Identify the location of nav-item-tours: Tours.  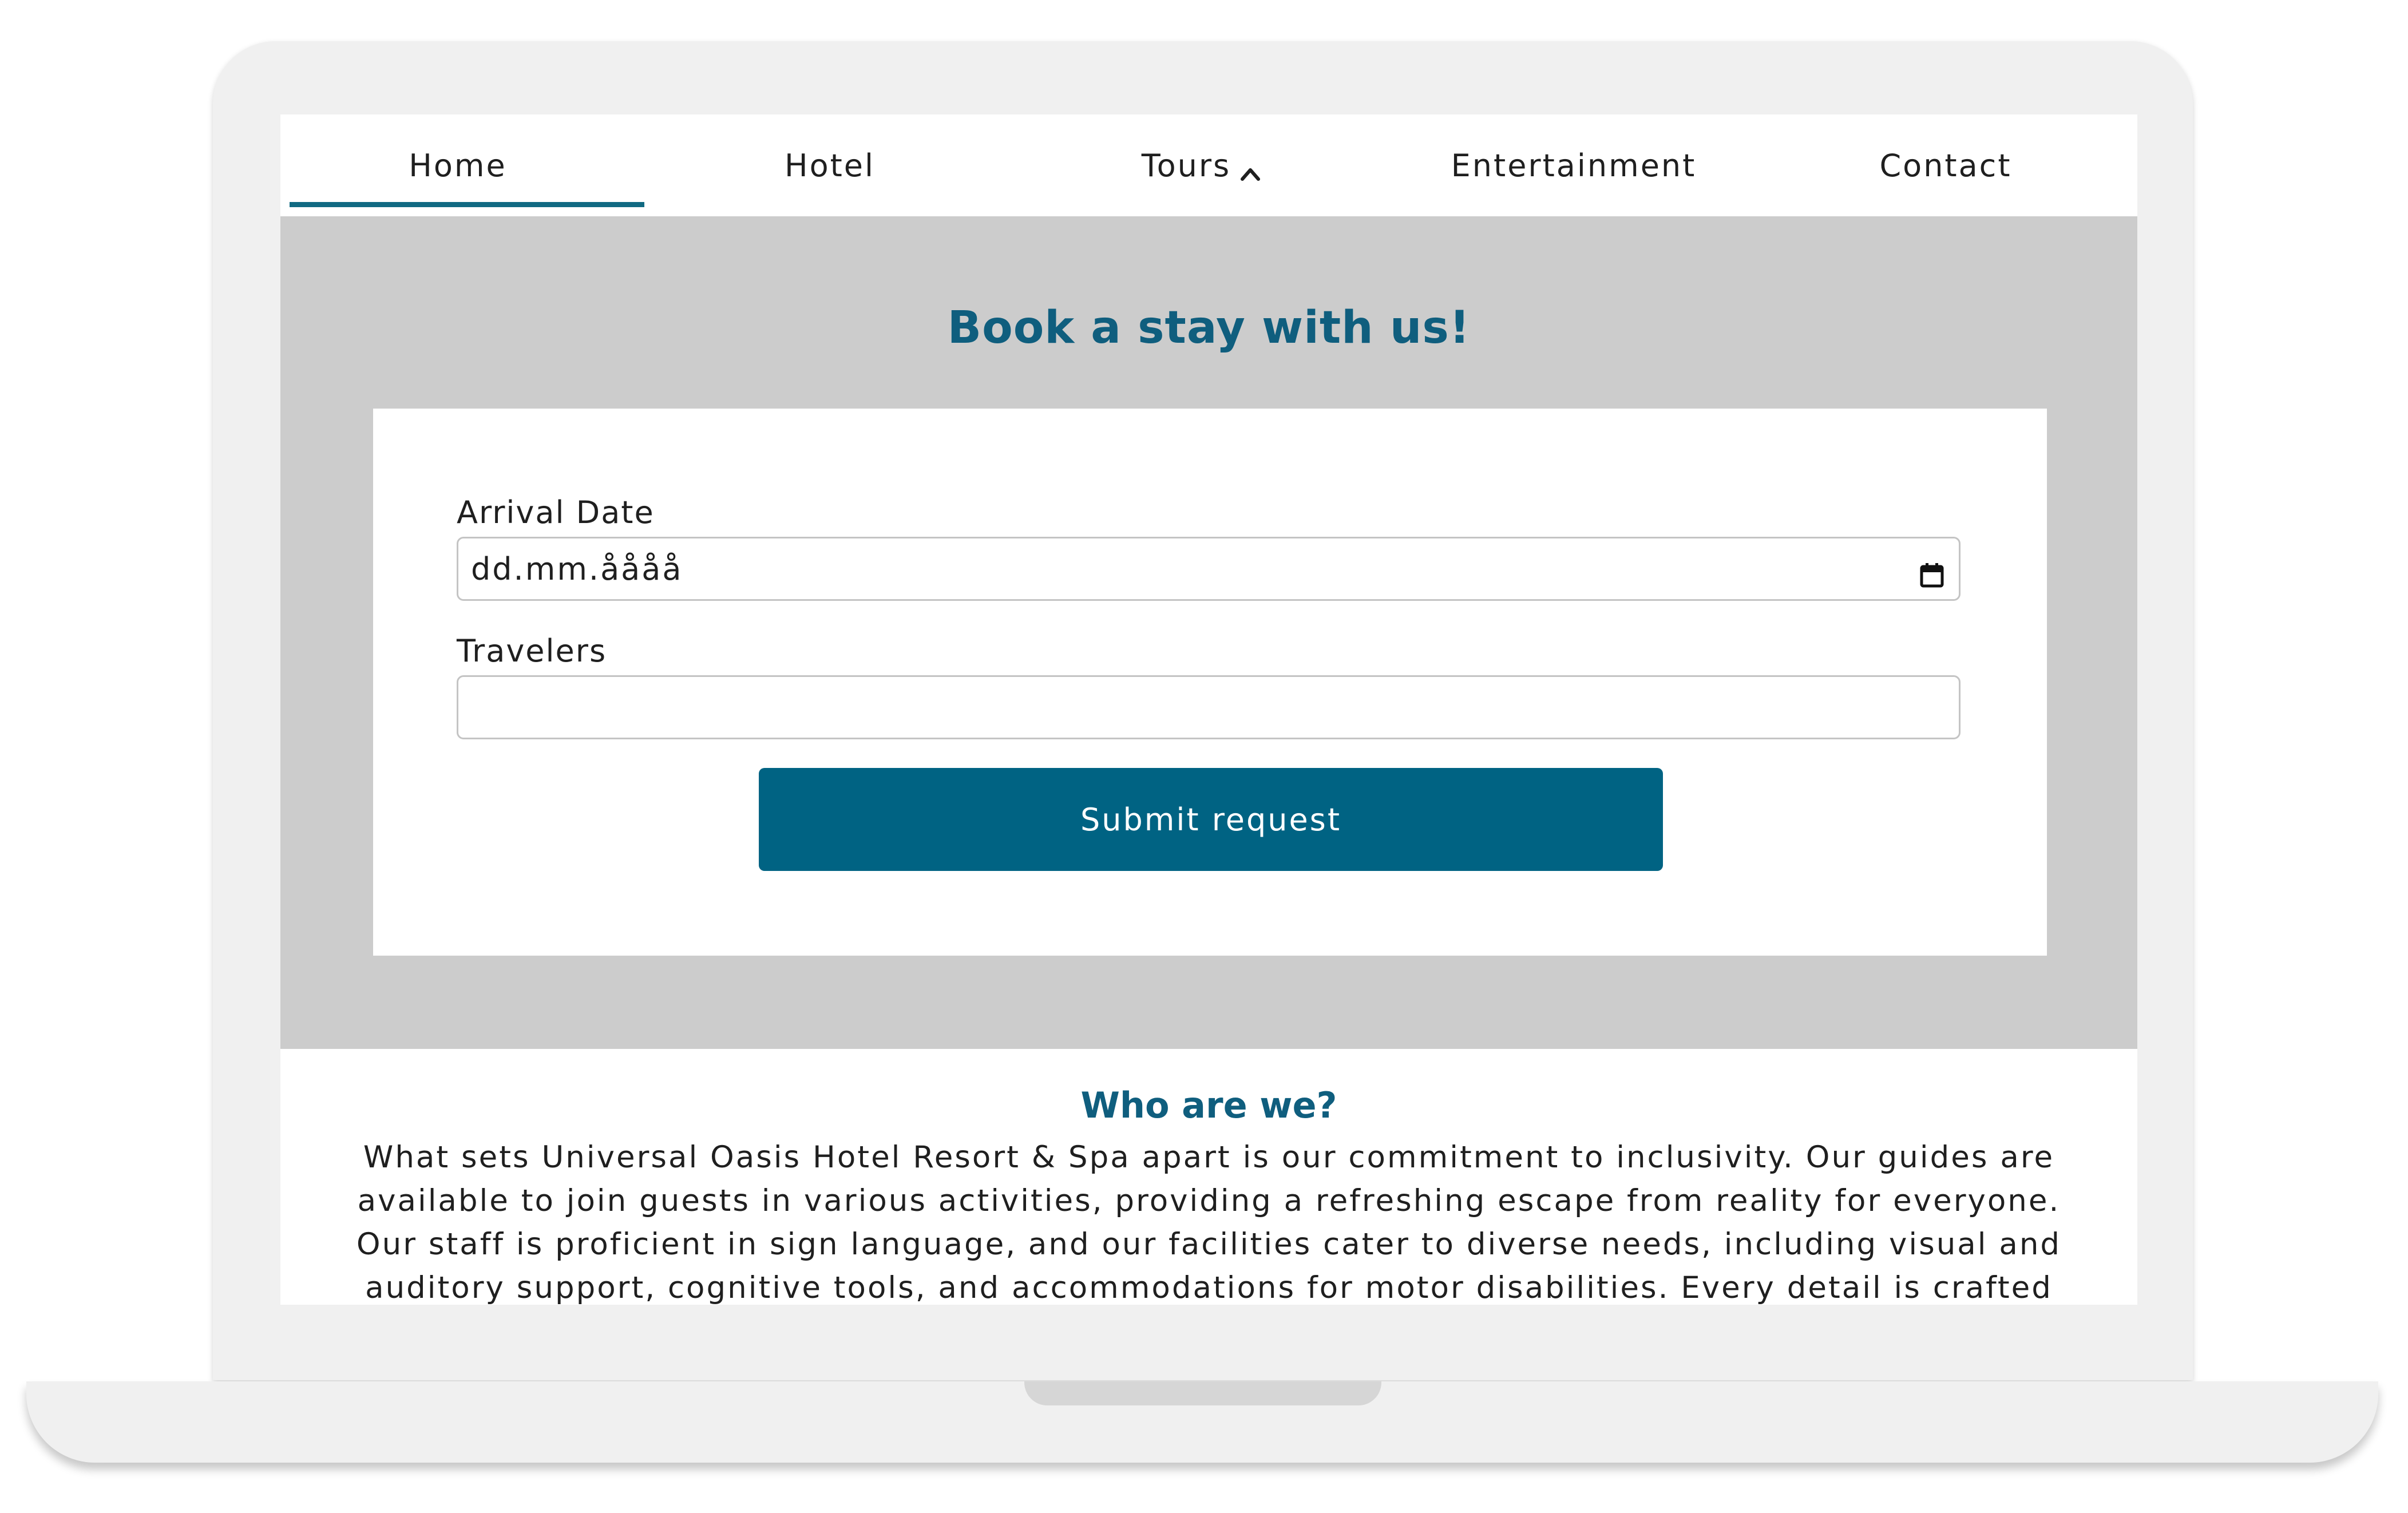
(1201, 165).